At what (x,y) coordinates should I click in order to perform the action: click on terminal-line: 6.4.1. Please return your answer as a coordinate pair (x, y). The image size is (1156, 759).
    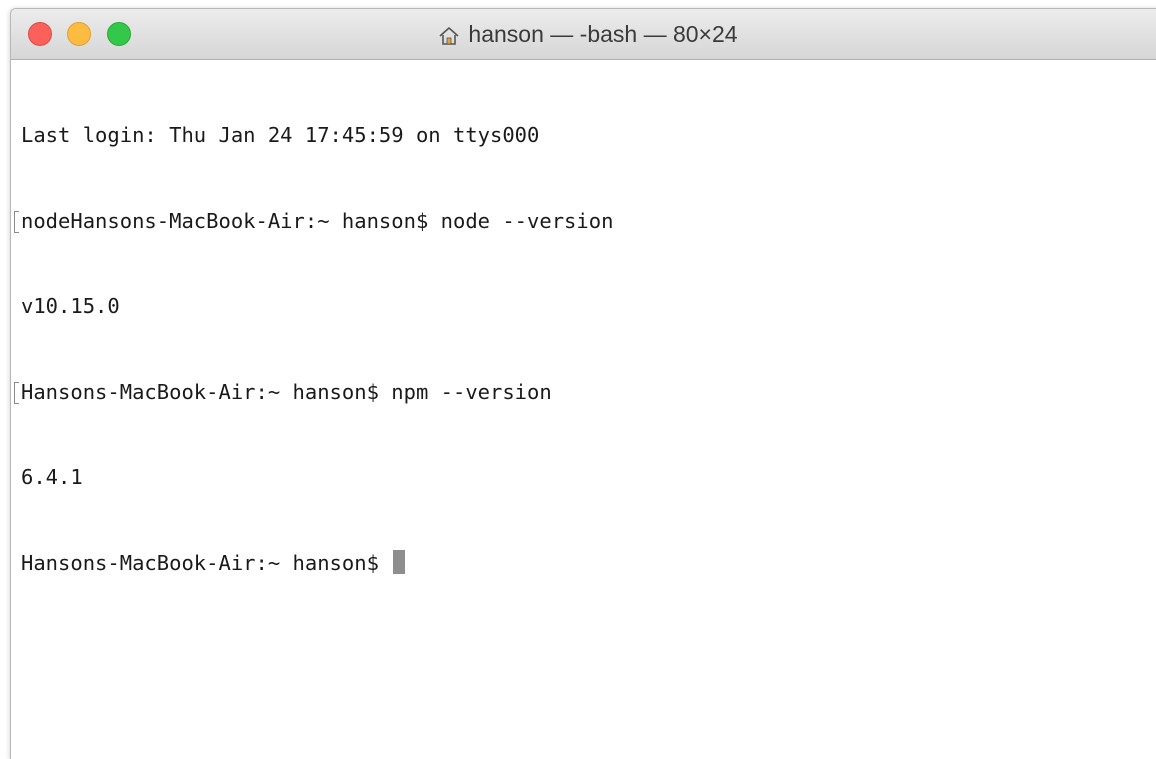
    Looking at the image, I should click on (52, 477).